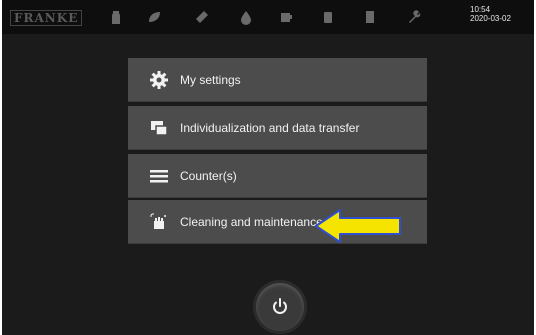  What do you see at coordinates (159, 128) in the screenshot?
I see `transfer-icon` at bounding box center [159, 128].